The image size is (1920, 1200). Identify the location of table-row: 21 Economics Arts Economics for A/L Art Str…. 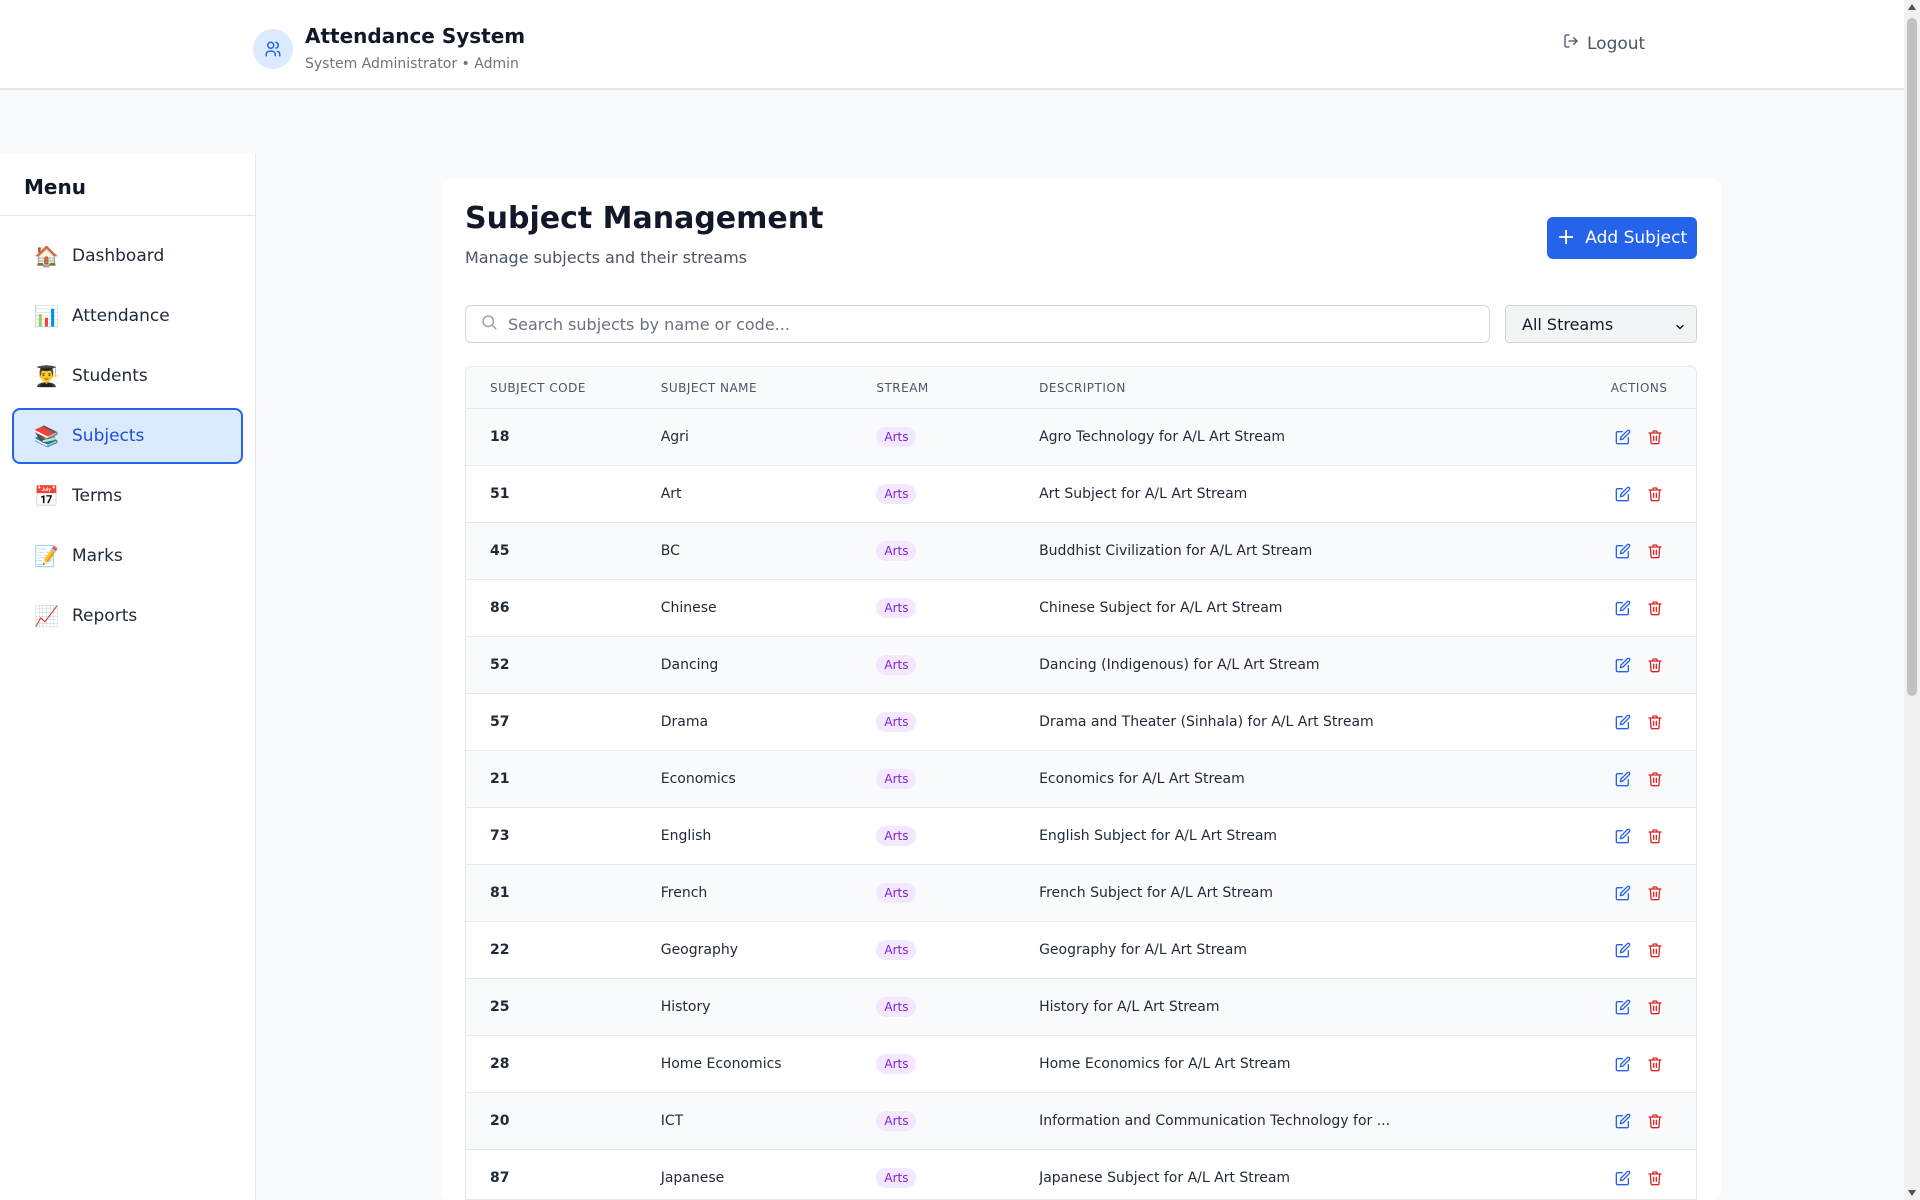
(1081, 779).